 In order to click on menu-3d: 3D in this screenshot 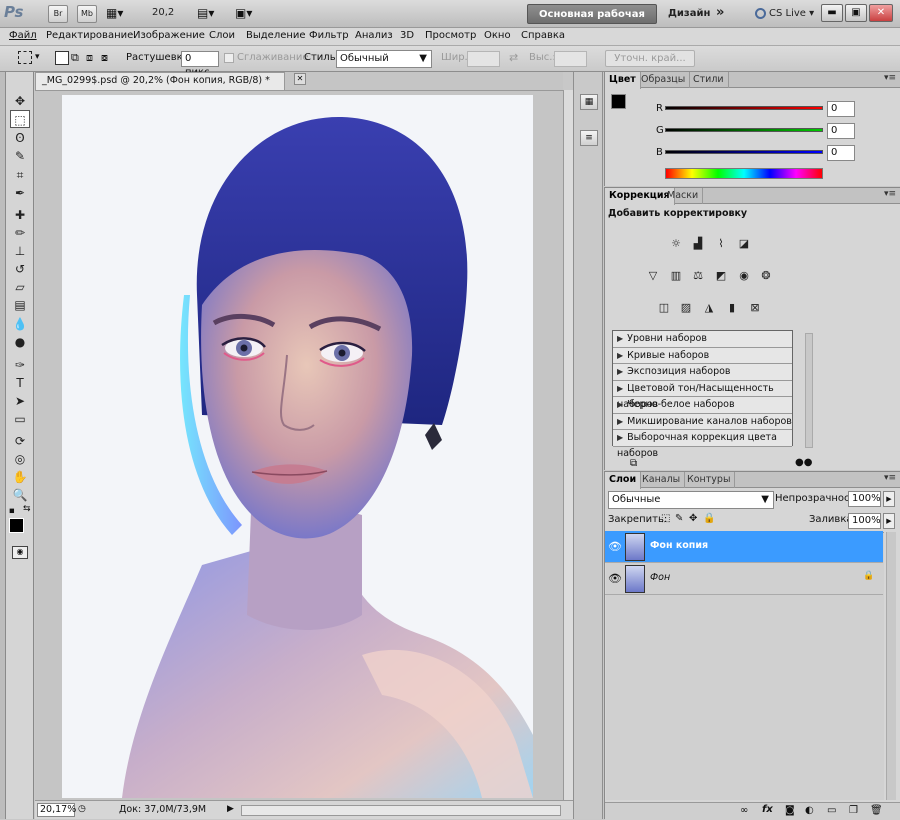, I will do `click(407, 35)`.